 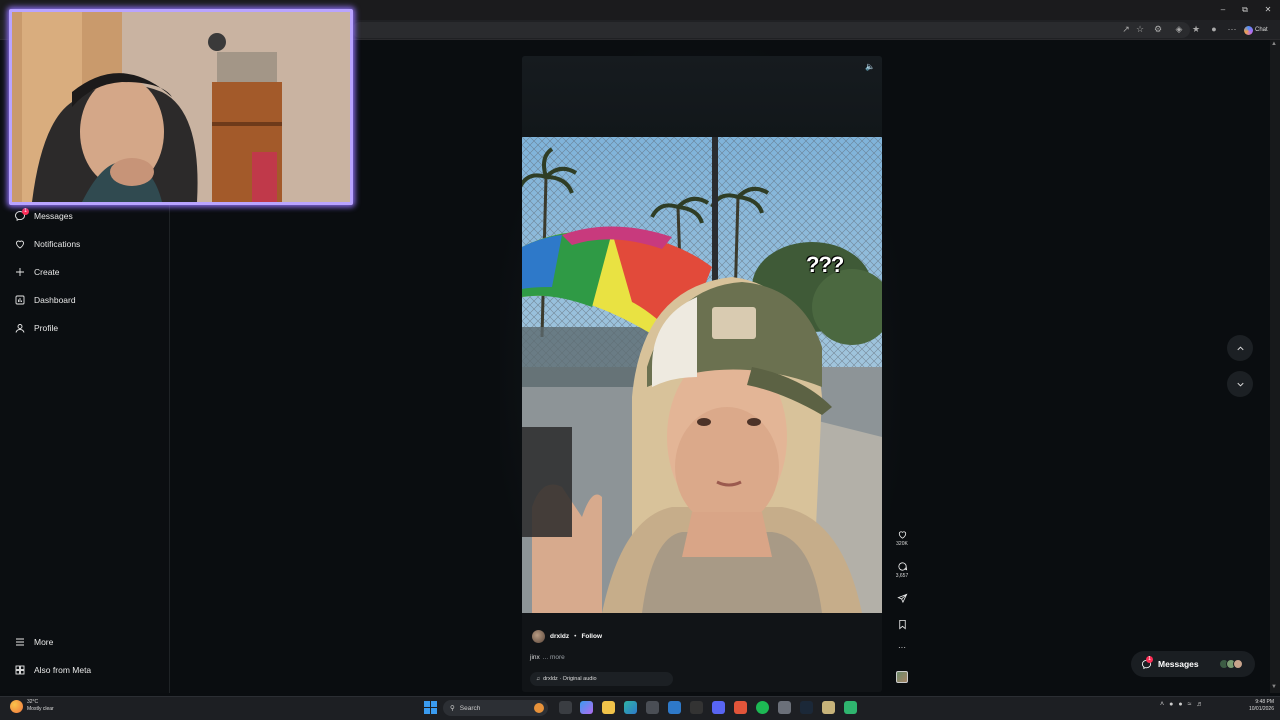 I want to click on sidebar-item-create: Create, so click(x=36, y=272).